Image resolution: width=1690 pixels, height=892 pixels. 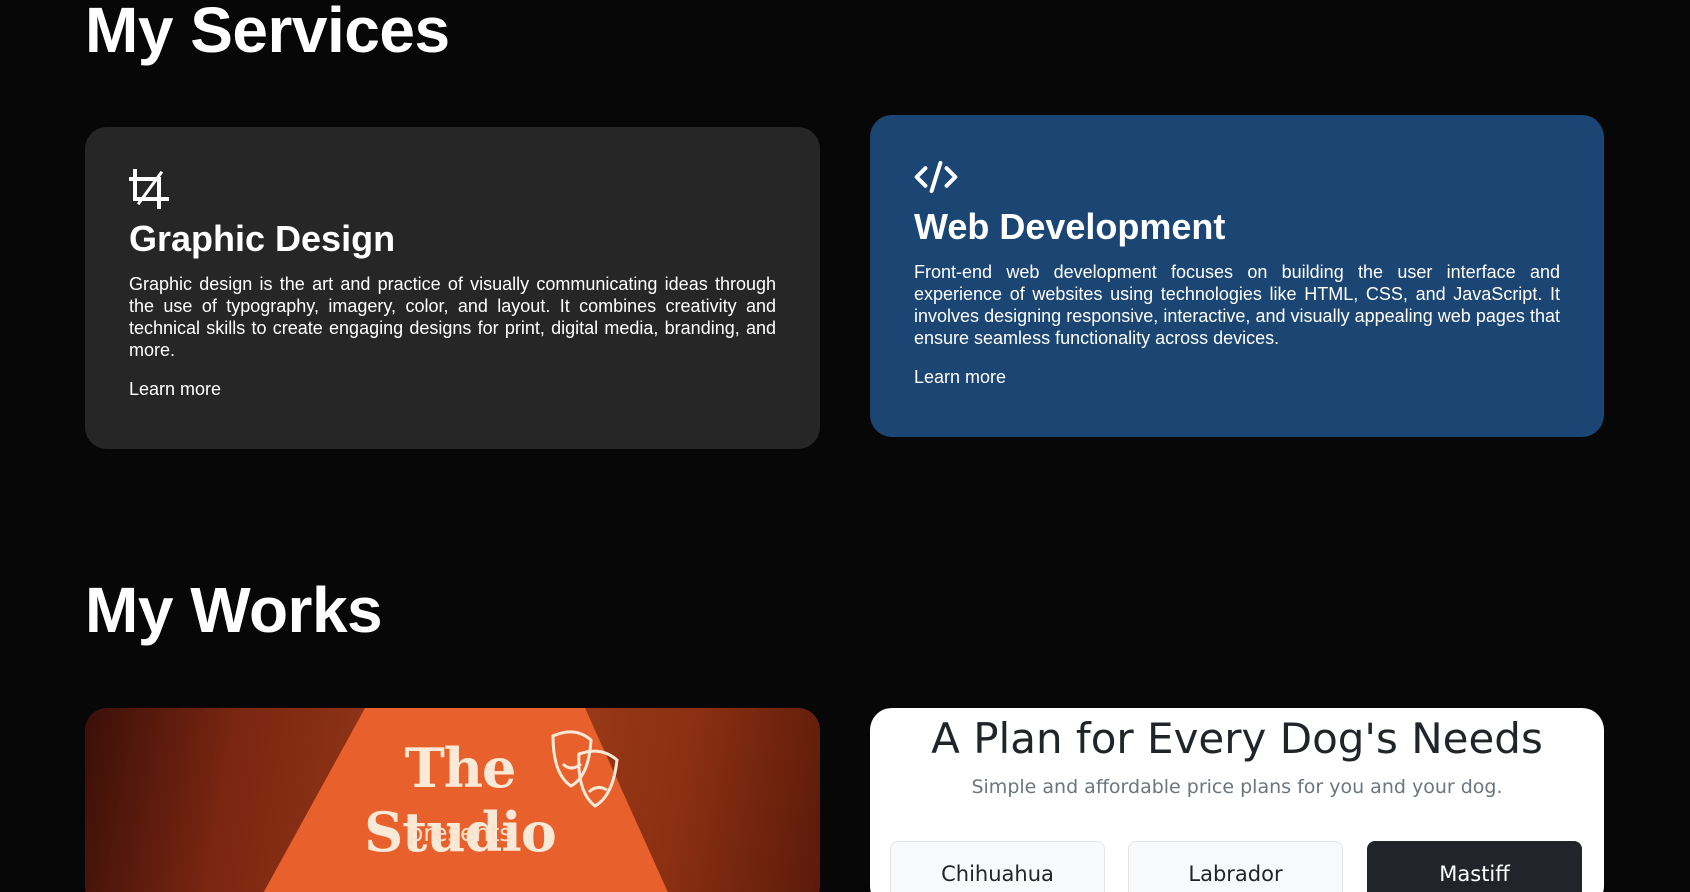 I want to click on plan-tab-mastiff: Mastiff, so click(x=1474, y=866).